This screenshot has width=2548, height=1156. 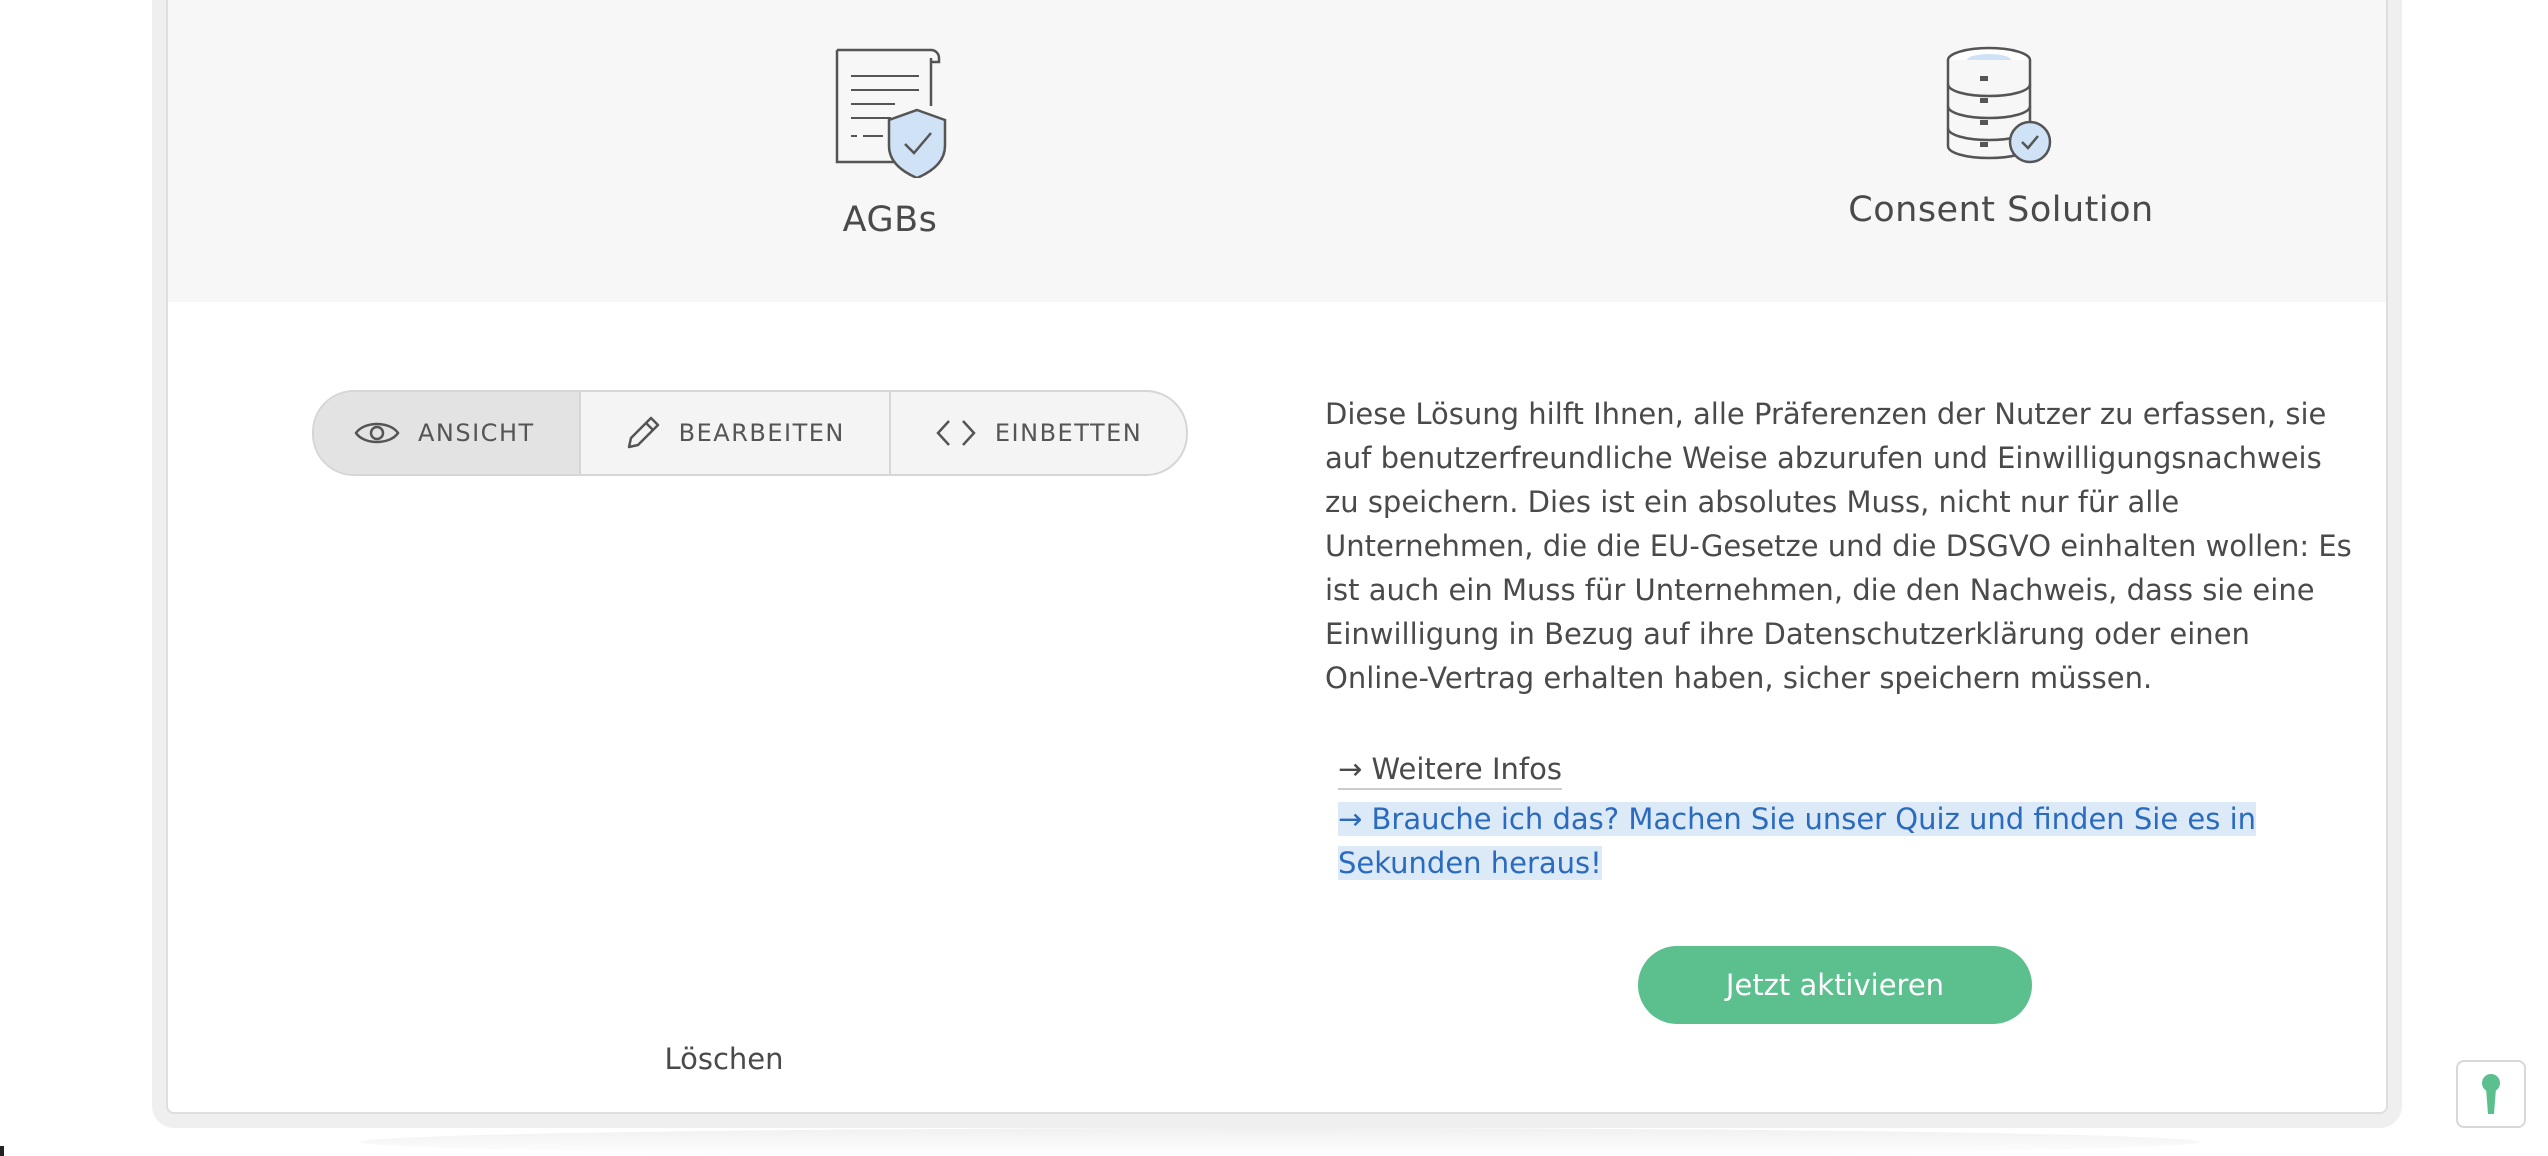 I want to click on edge-mark, so click(x=2, y=1151).